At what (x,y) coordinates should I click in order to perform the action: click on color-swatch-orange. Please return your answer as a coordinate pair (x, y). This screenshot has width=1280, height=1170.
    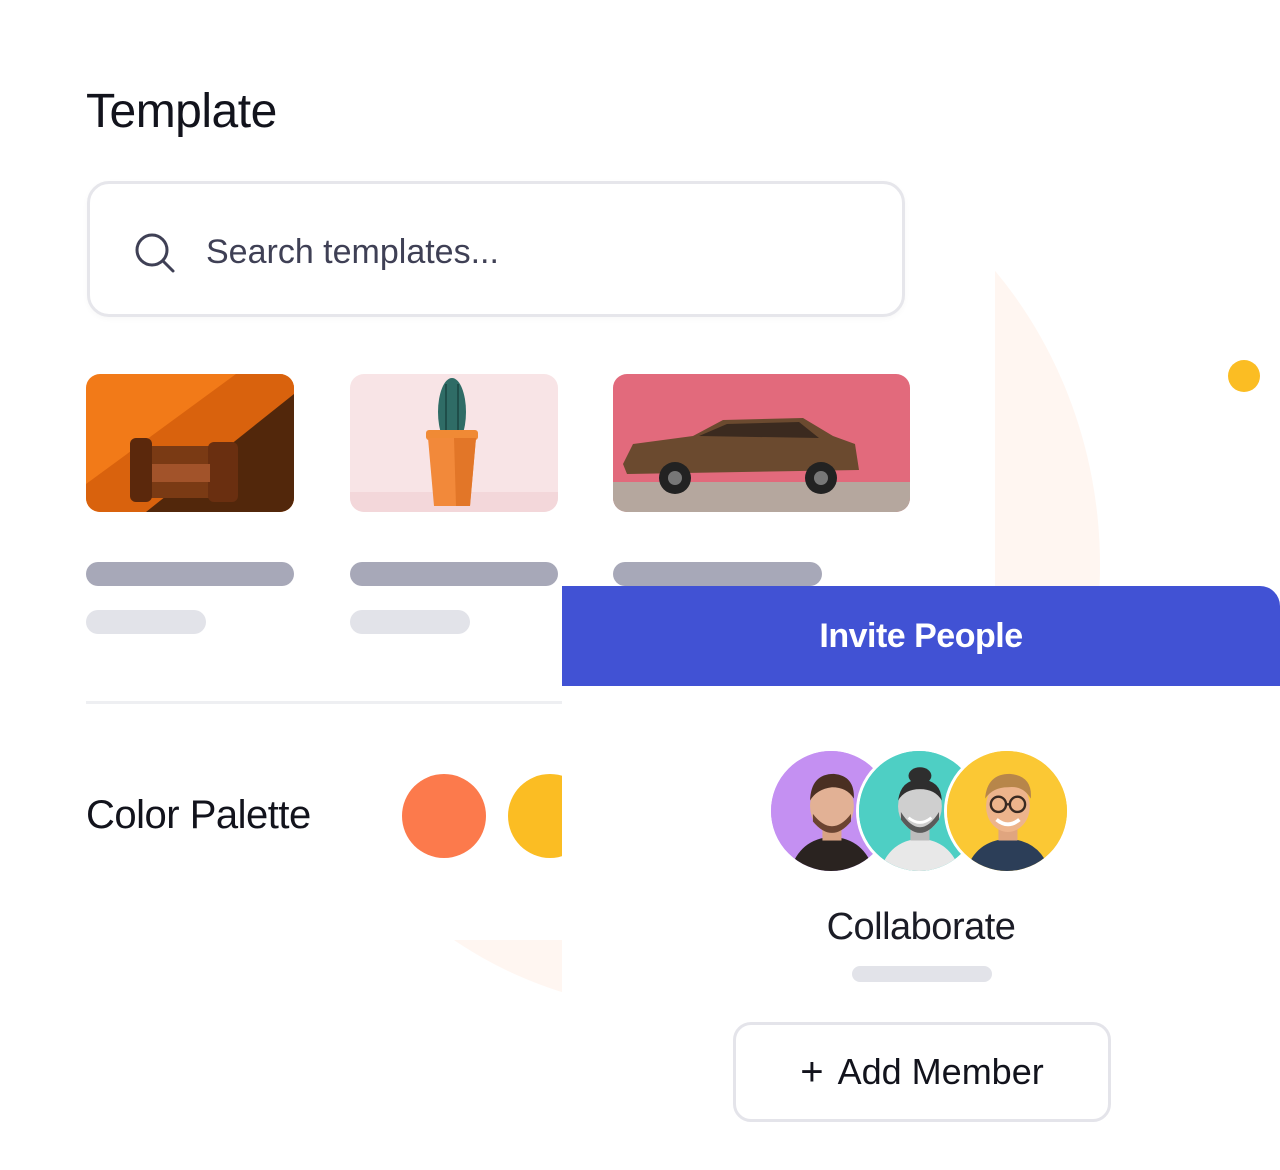
    Looking at the image, I should click on (444, 816).